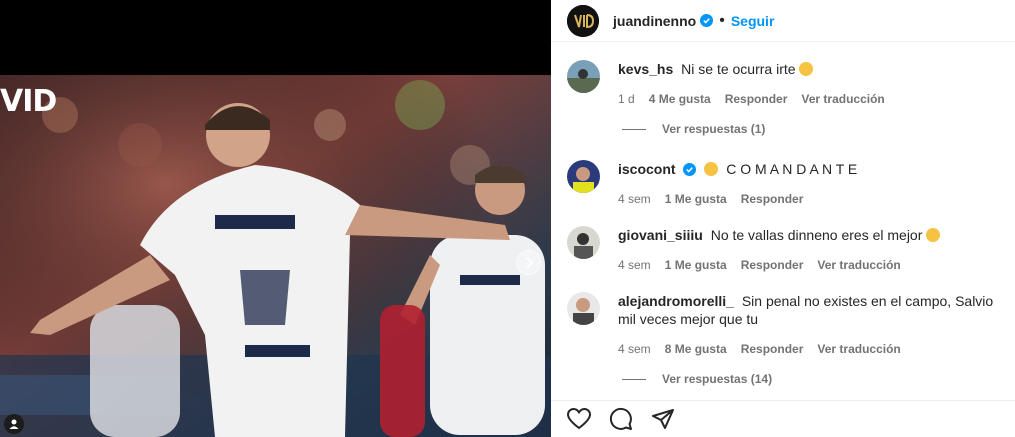  I want to click on comment-icon, so click(621, 419).